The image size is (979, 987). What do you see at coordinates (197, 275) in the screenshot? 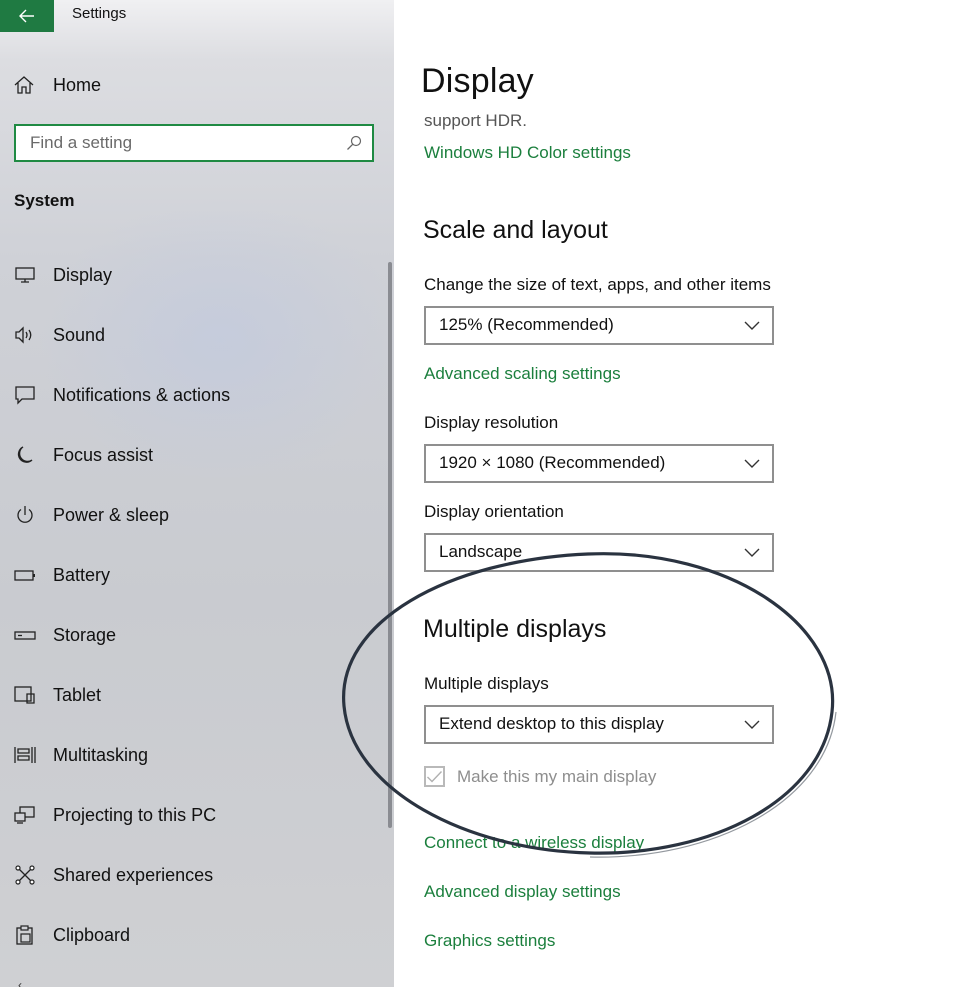
I see `sidebar-item-display: Display` at bounding box center [197, 275].